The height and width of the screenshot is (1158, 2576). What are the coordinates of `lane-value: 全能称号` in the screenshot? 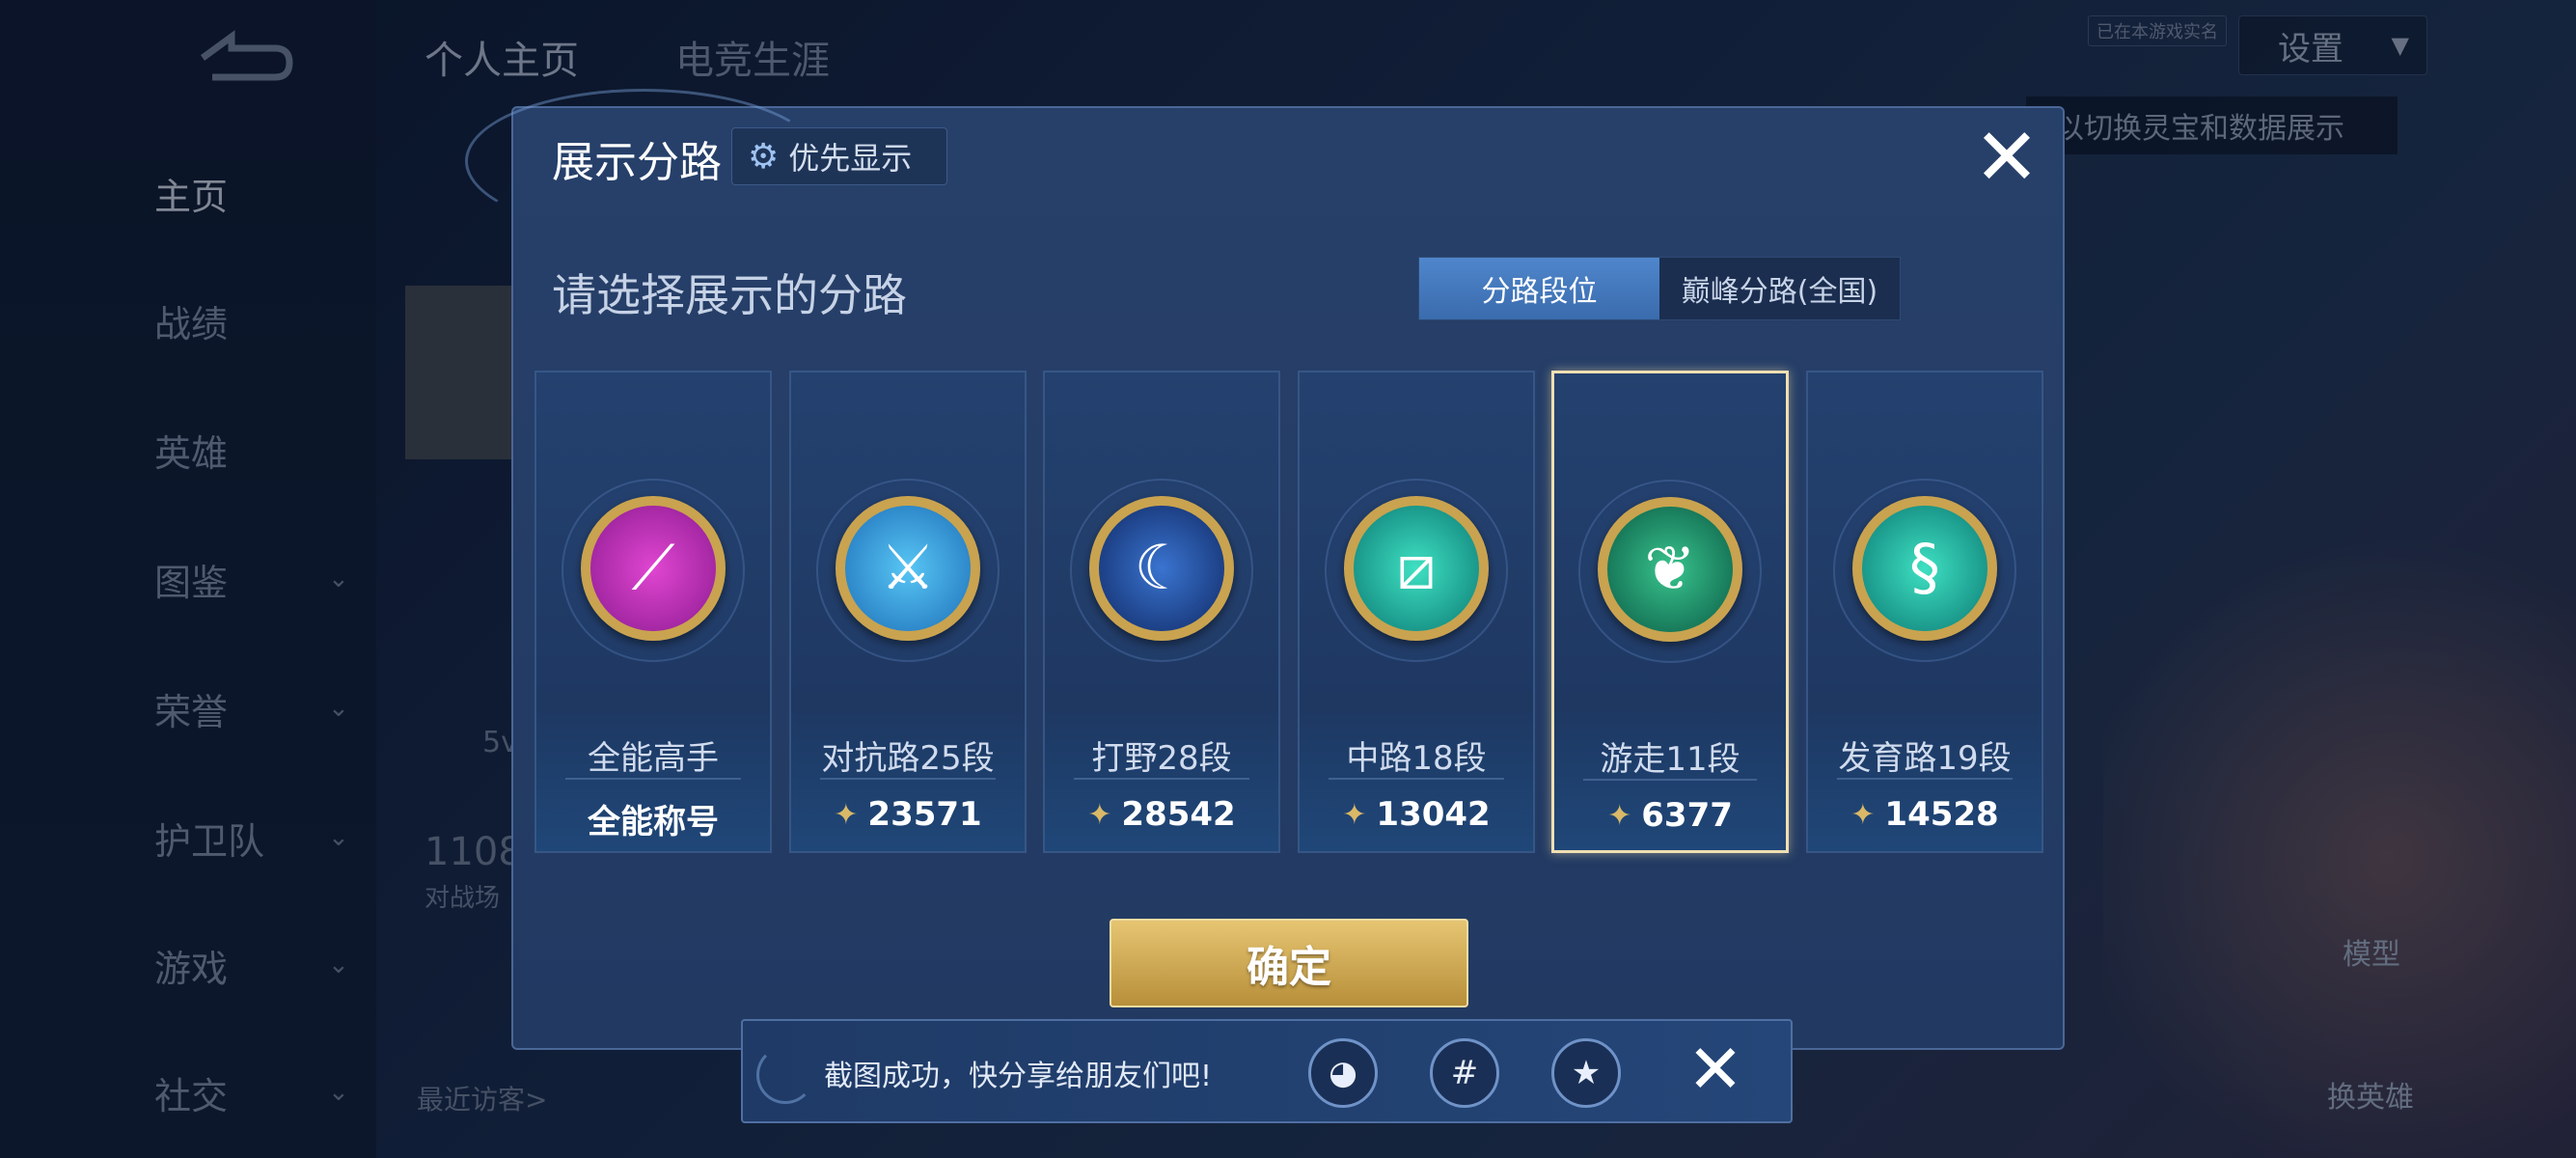 It's located at (653, 818).